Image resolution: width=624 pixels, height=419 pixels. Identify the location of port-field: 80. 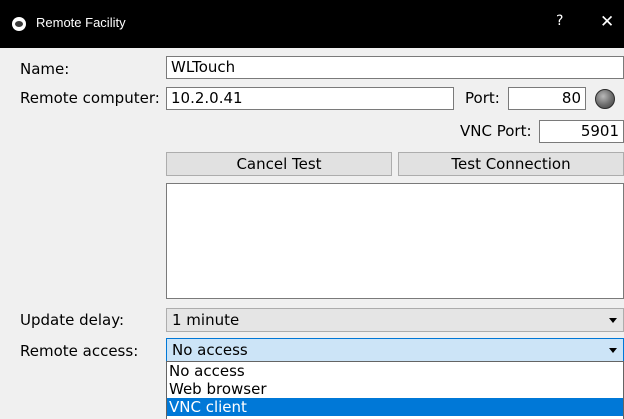
(547, 98).